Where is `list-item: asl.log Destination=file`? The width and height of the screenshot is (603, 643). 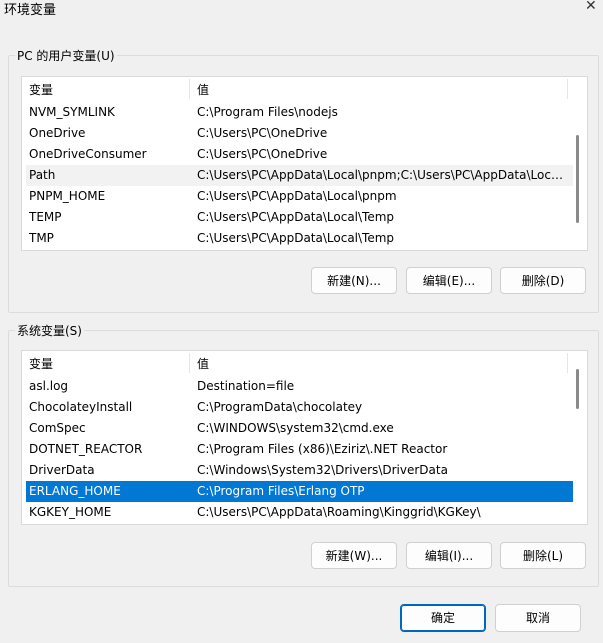
list-item: asl.log Destination=file is located at coordinates (299, 386).